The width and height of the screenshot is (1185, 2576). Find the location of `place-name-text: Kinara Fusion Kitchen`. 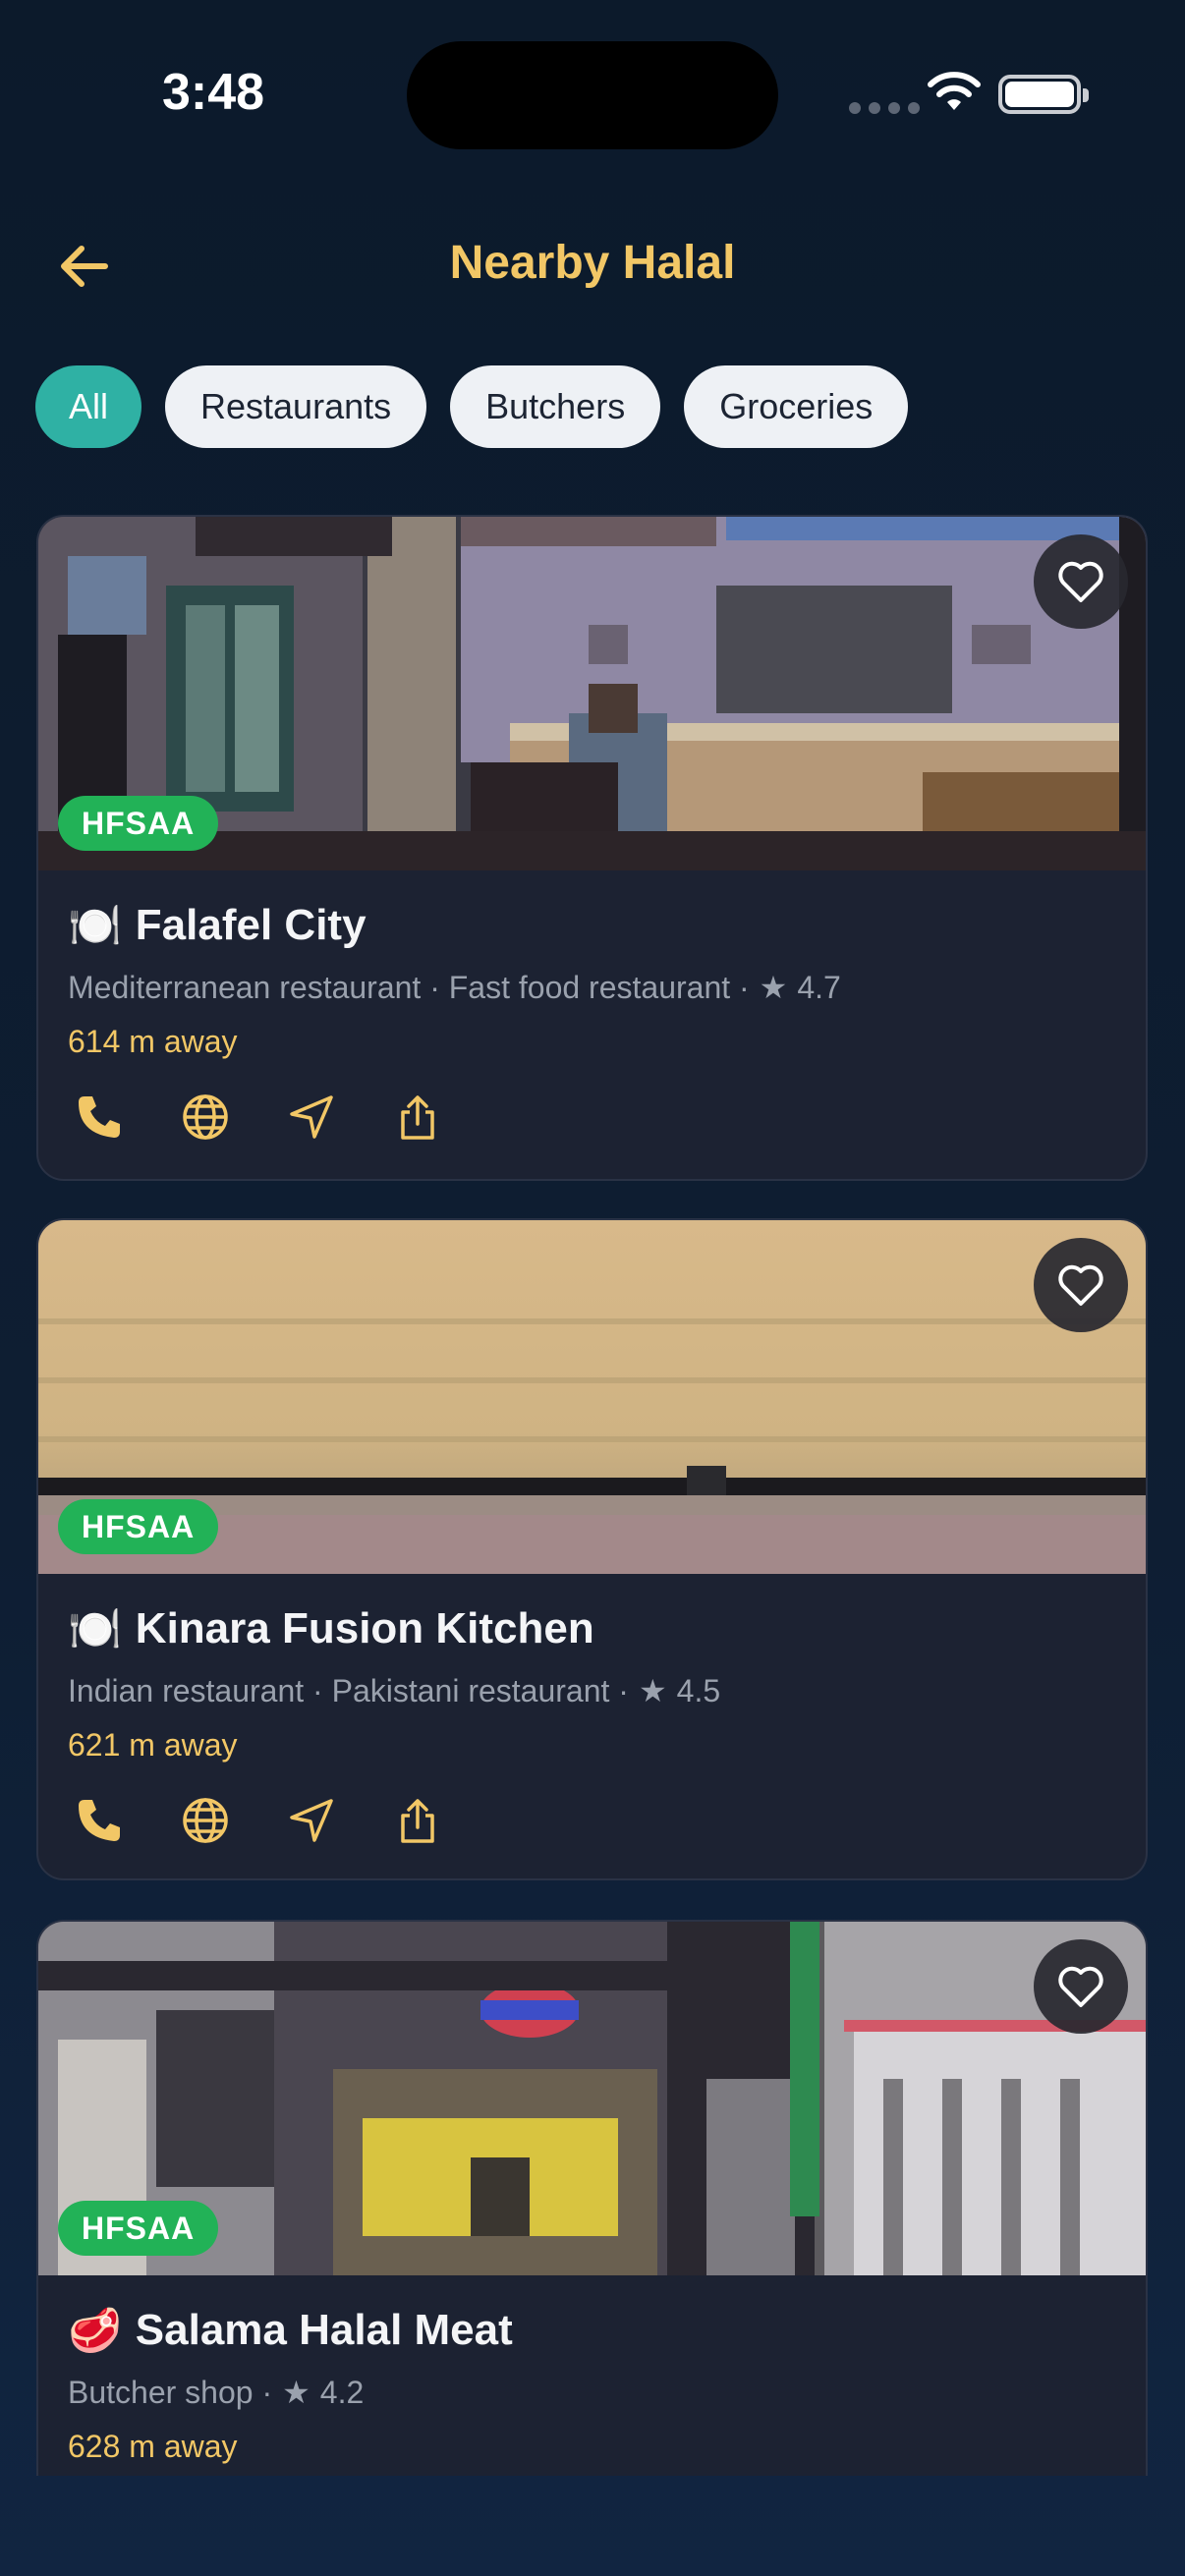

place-name-text: Kinara Fusion Kitchen is located at coordinates (365, 1628).